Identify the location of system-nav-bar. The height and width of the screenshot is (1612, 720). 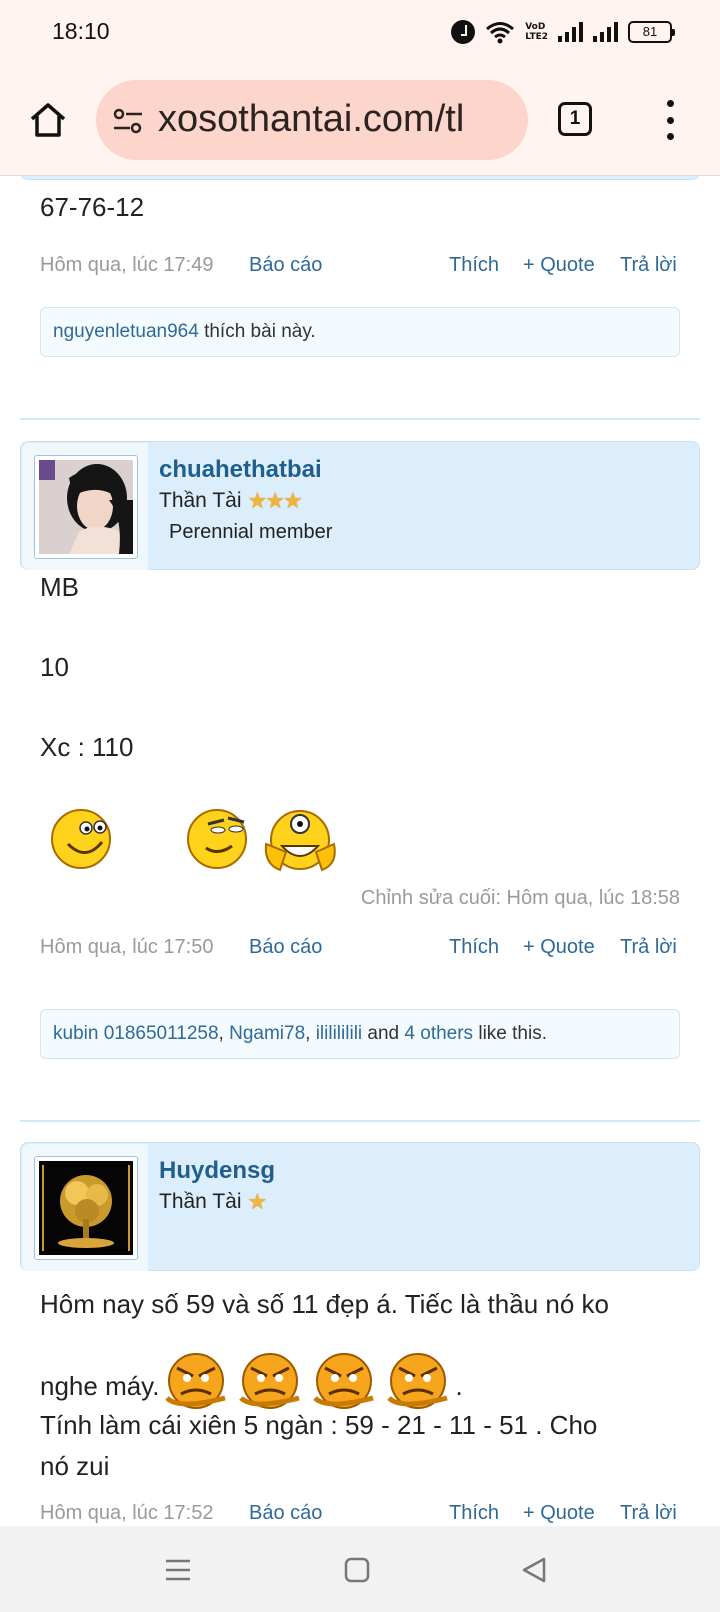
(360, 1569).